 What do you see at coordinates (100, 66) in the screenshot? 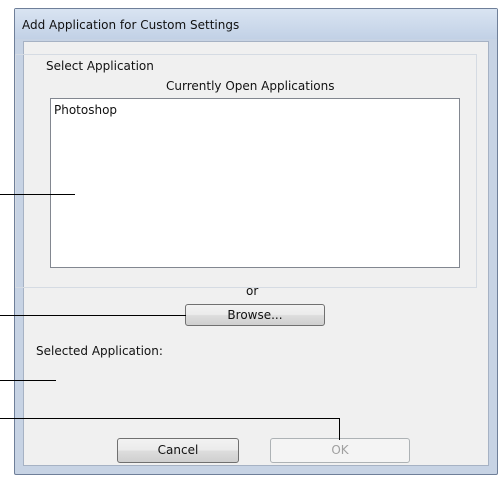
I see `select-application-label: Select Application` at bounding box center [100, 66].